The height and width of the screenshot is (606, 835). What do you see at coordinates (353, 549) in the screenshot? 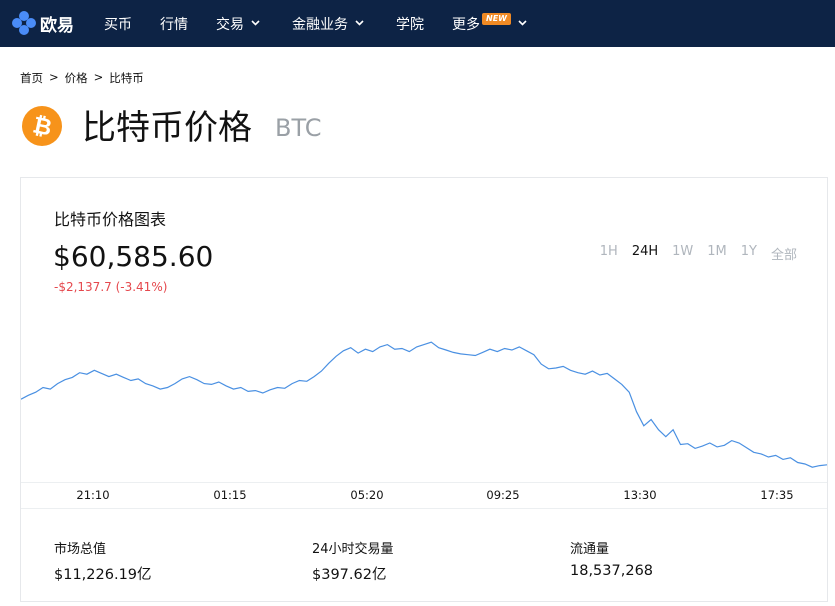
I see `stat-label: 24小时交易量` at bounding box center [353, 549].